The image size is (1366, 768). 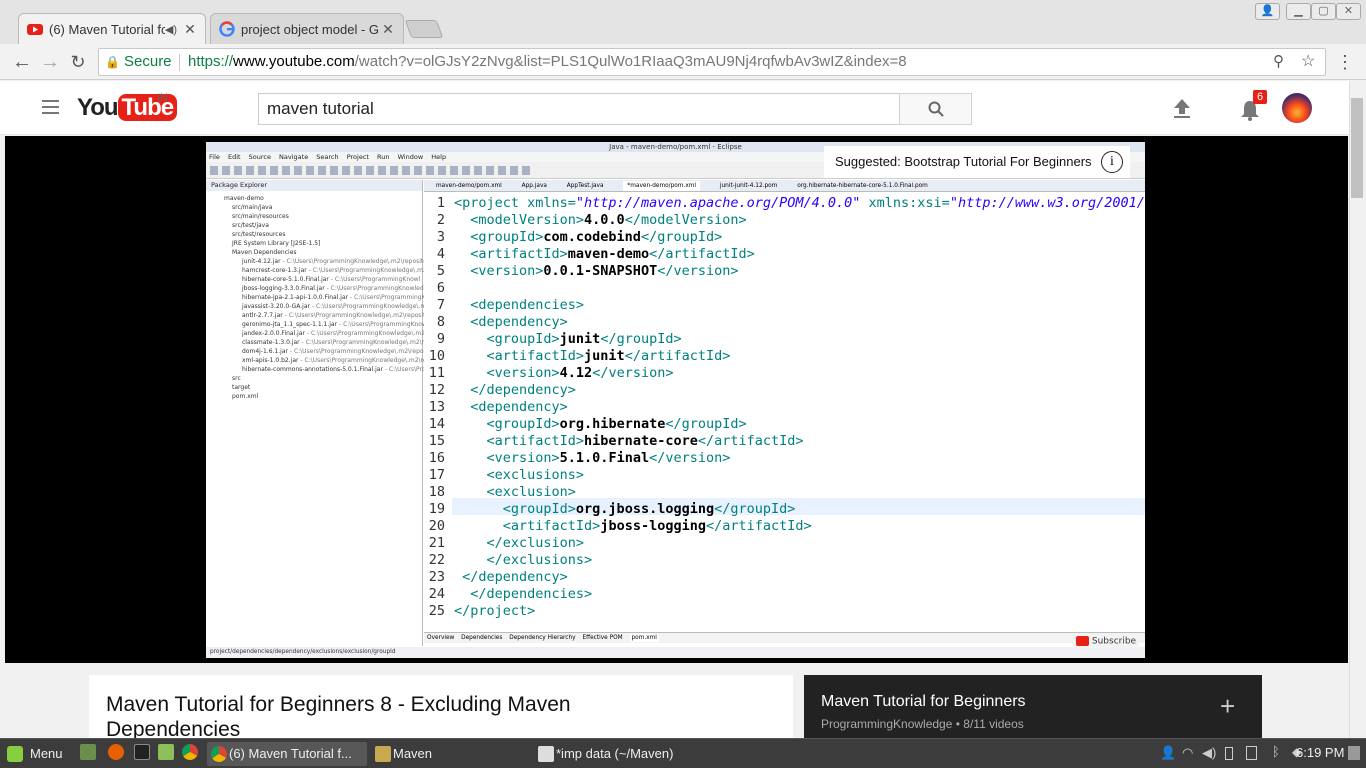 What do you see at coordinates (750, 441) in the screenshot?
I see `code-token: </artifactId>` at bounding box center [750, 441].